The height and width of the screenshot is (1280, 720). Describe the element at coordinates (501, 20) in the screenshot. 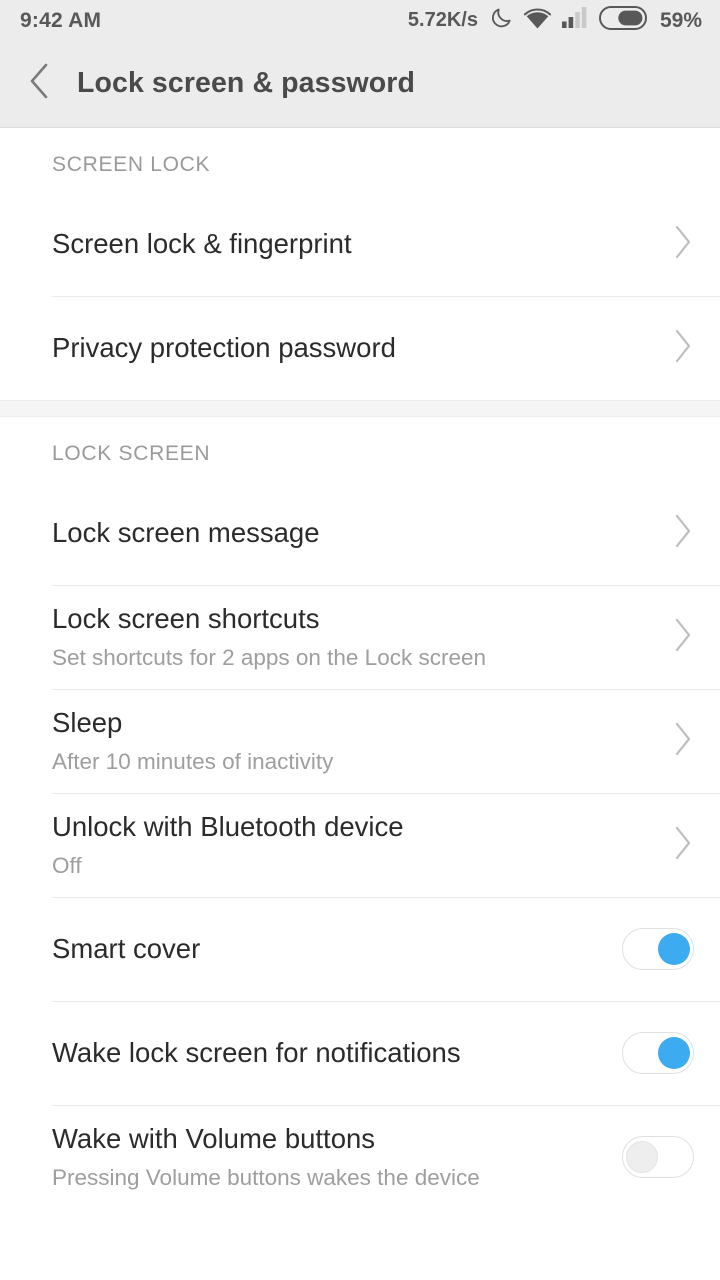

I see `do-not-disturb-moon-icon` at that location.